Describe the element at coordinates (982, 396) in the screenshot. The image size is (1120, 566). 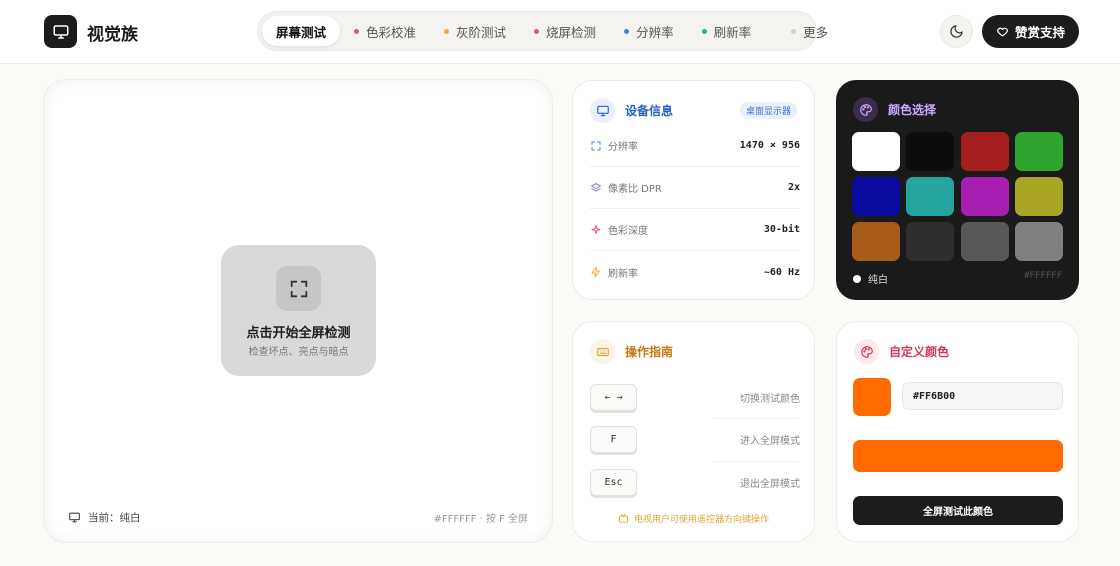
I see `hex-color-input: #FF6B00` at that location.